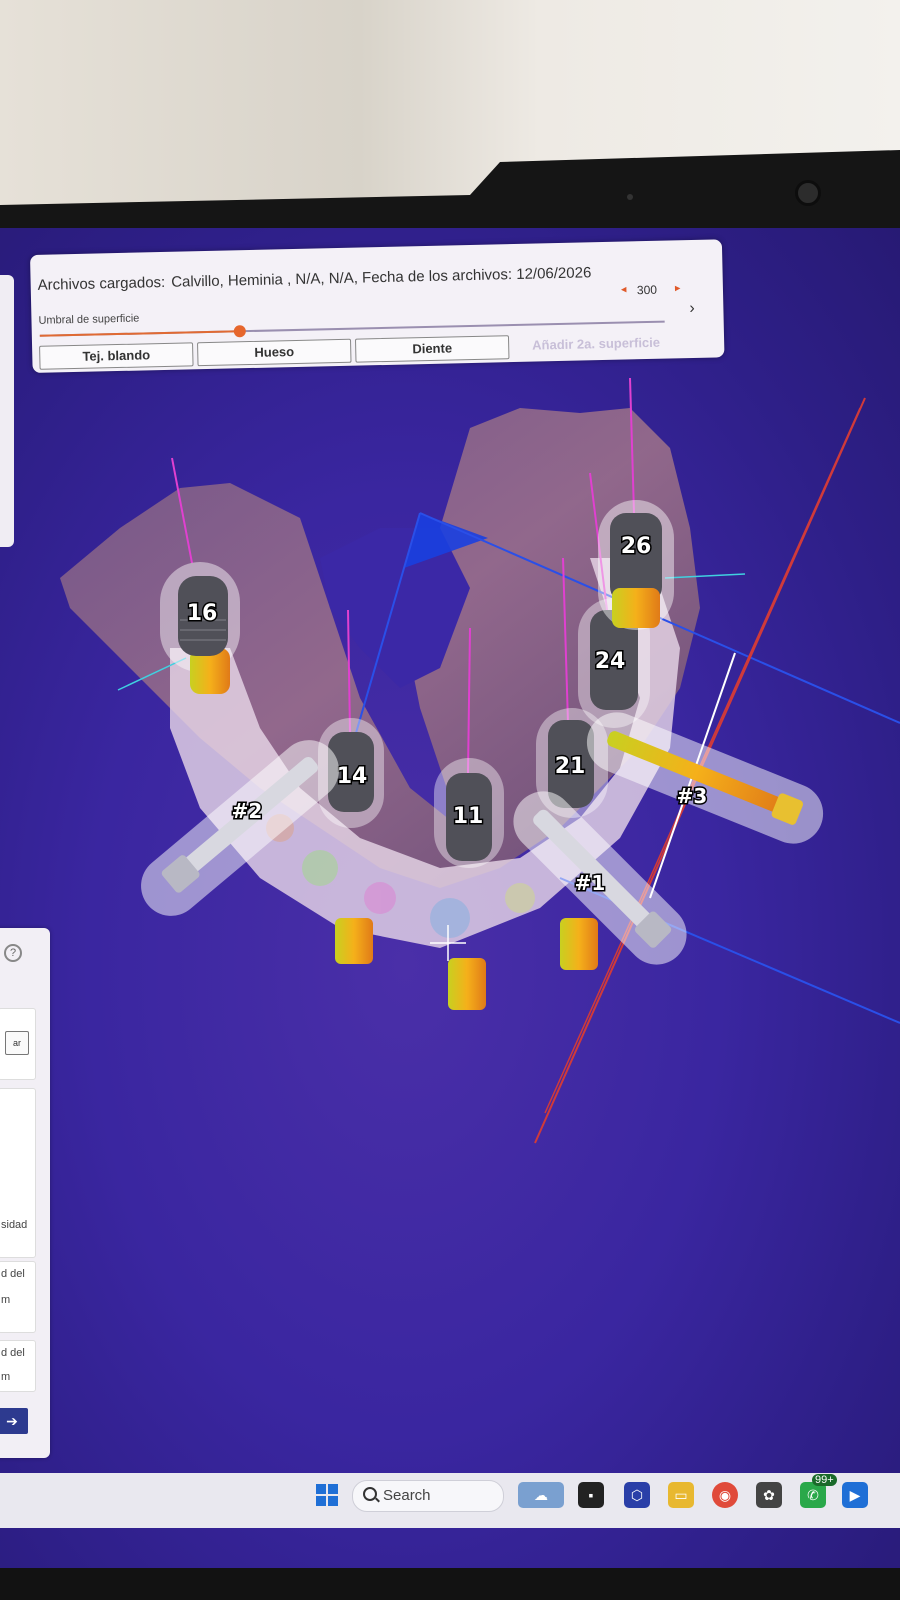  What do you see at coordinates (352, 776) in the screenshot?
I see `implant-label: 14` at bounding box center [352, 776].